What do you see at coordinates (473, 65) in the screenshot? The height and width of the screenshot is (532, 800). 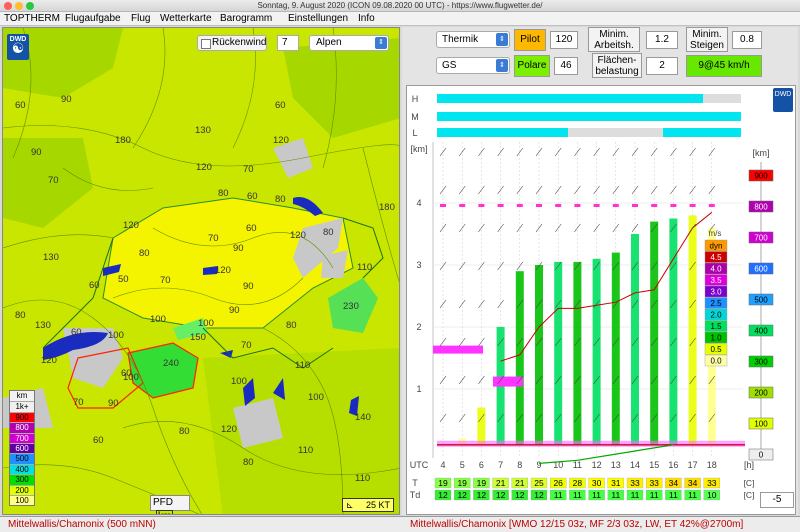 I see `glider-select: GS ⇕` at bounding box center [473, 65].